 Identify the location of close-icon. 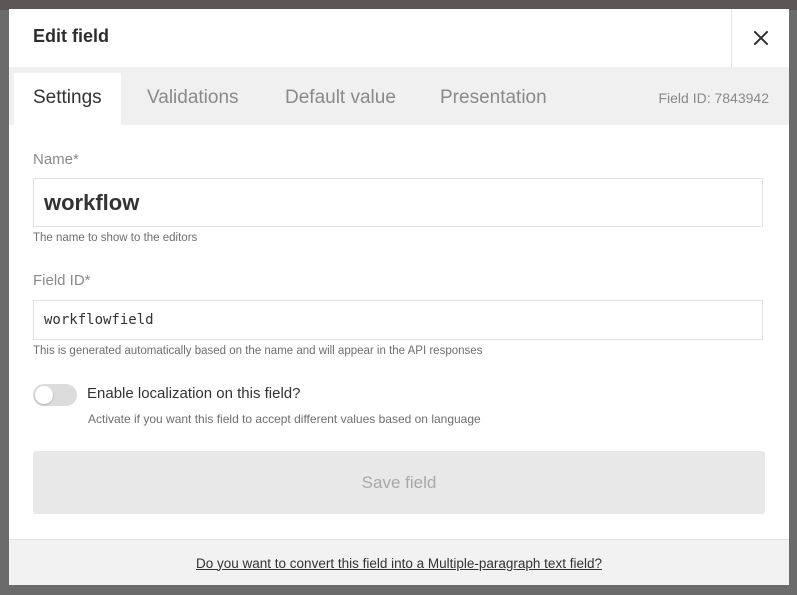
(761, 38).